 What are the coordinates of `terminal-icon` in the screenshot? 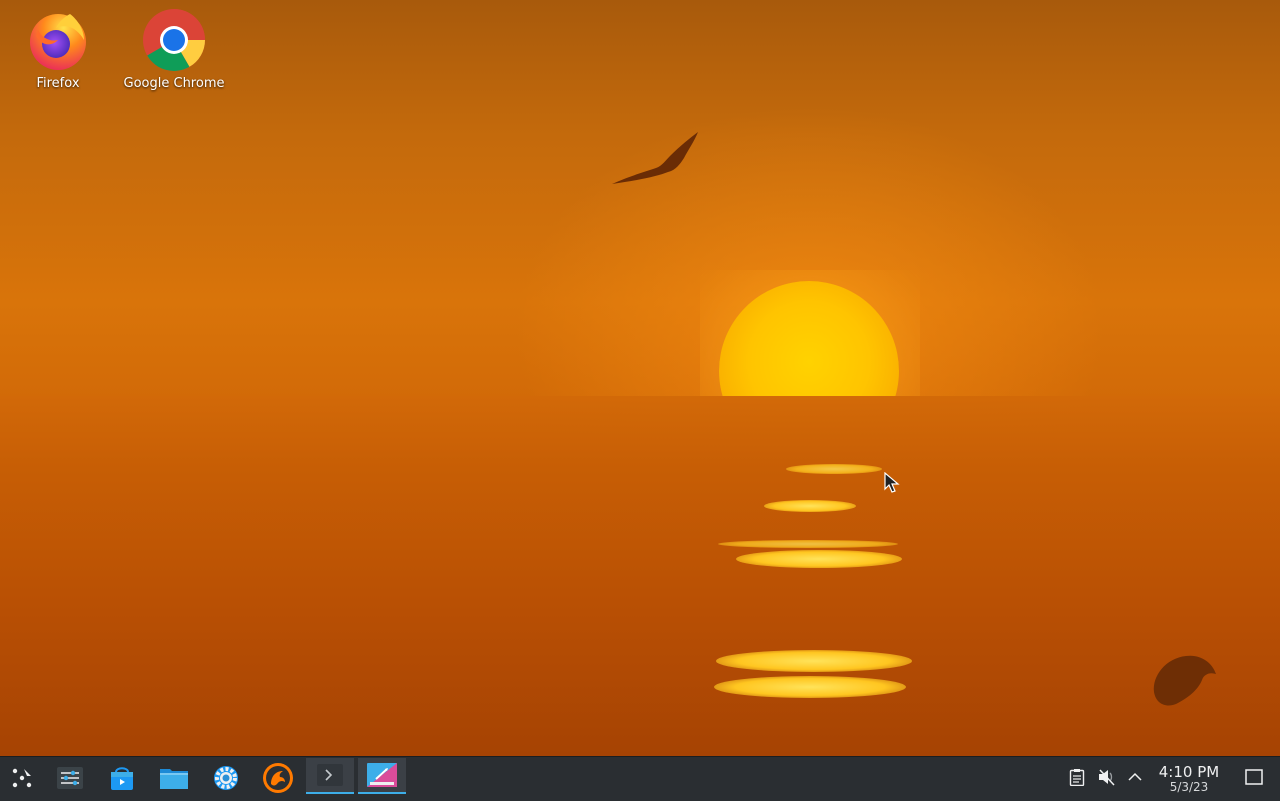 It's located at (330, 775).